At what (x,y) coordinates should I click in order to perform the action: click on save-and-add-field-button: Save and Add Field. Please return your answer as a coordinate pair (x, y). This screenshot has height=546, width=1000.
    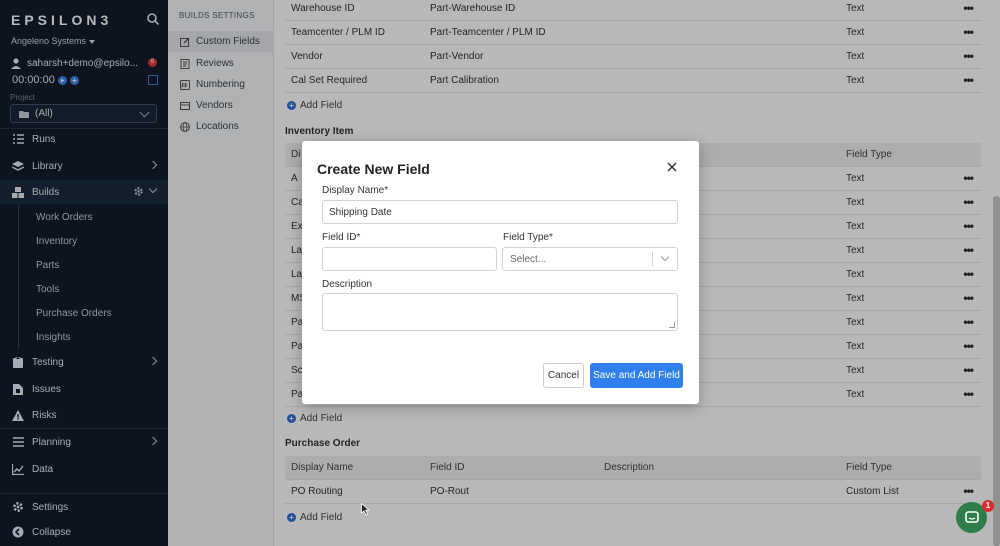
    Looking at the image, I should click on (636, 375).